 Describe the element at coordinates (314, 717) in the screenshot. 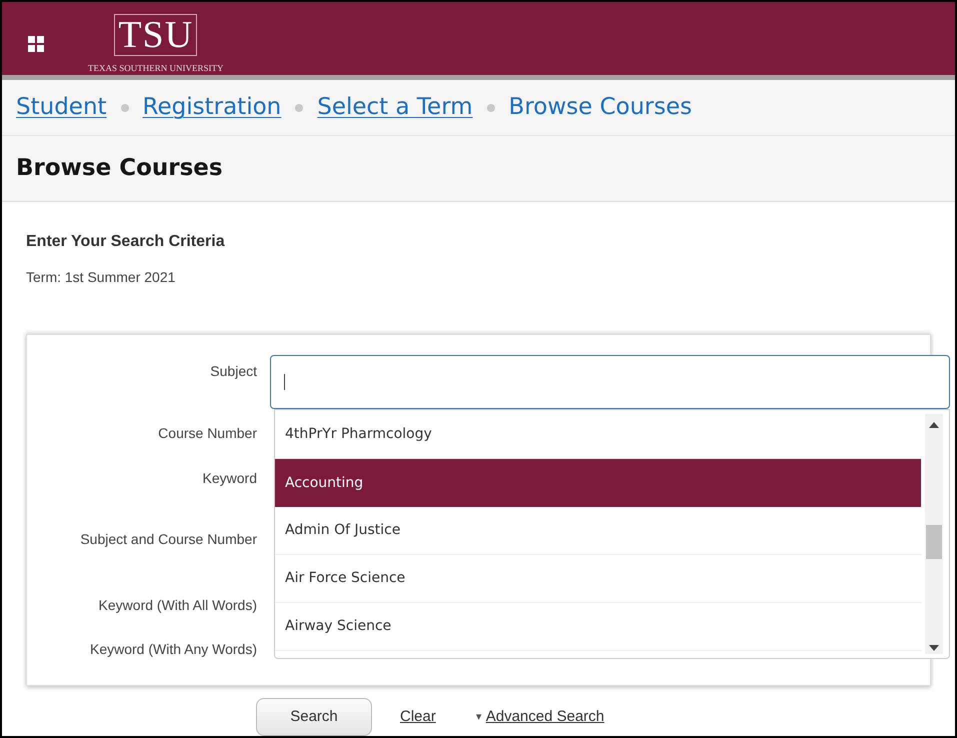

I see `search-button: Search` at that location.